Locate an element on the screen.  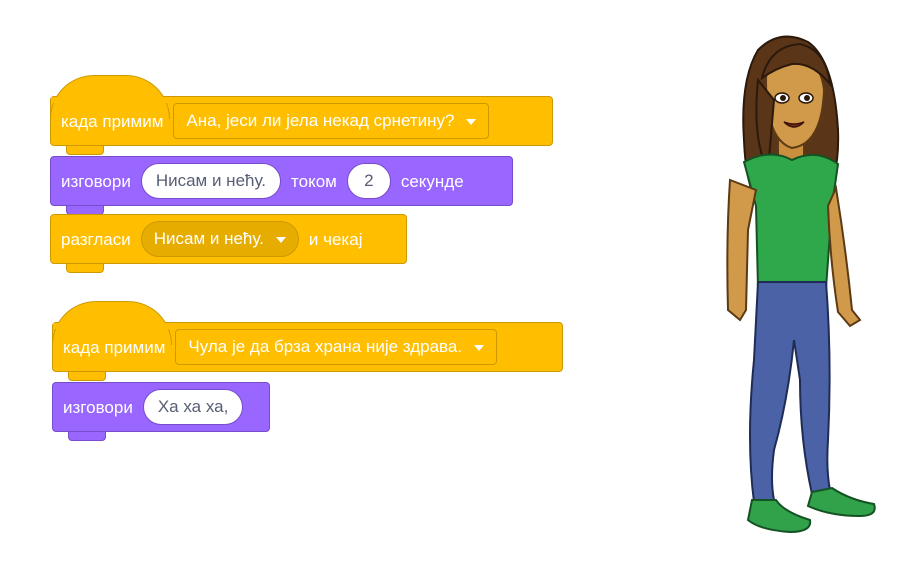
broadcast-message-dropdown: Нисам и нећу. is located at coordinates (219, 239).